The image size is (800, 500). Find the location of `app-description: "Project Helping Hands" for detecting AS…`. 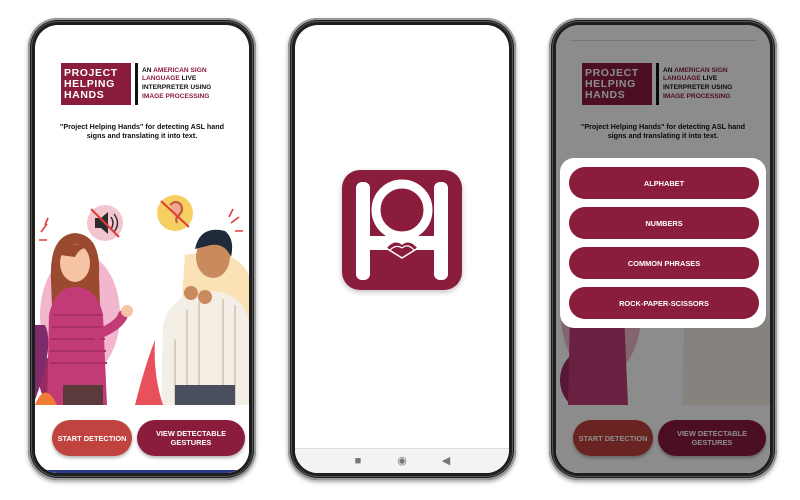

app-description: "Project Helping Hands" for detecting AS… is located at coordinates (142, 131).